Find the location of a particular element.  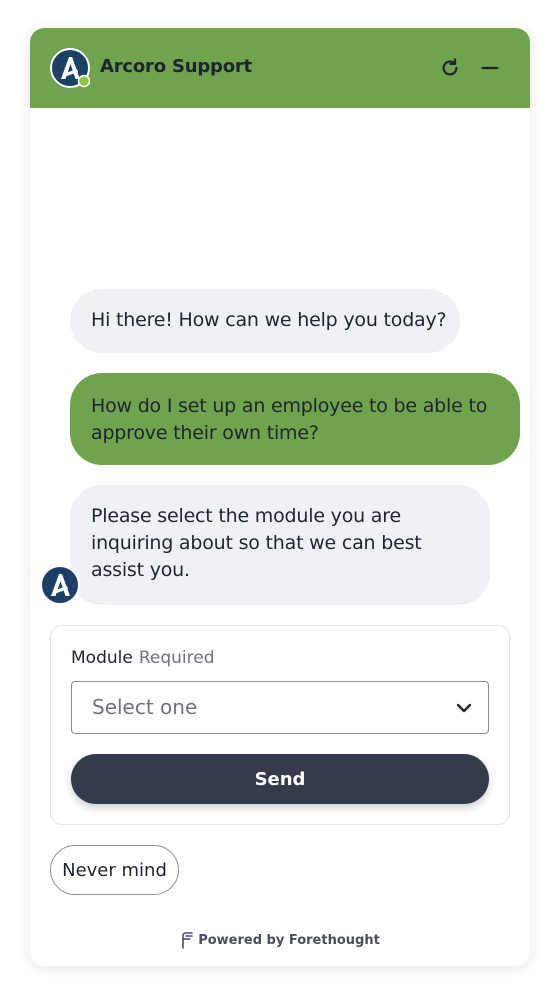

forethought-logo-icon is located at coordinates (188, 940).